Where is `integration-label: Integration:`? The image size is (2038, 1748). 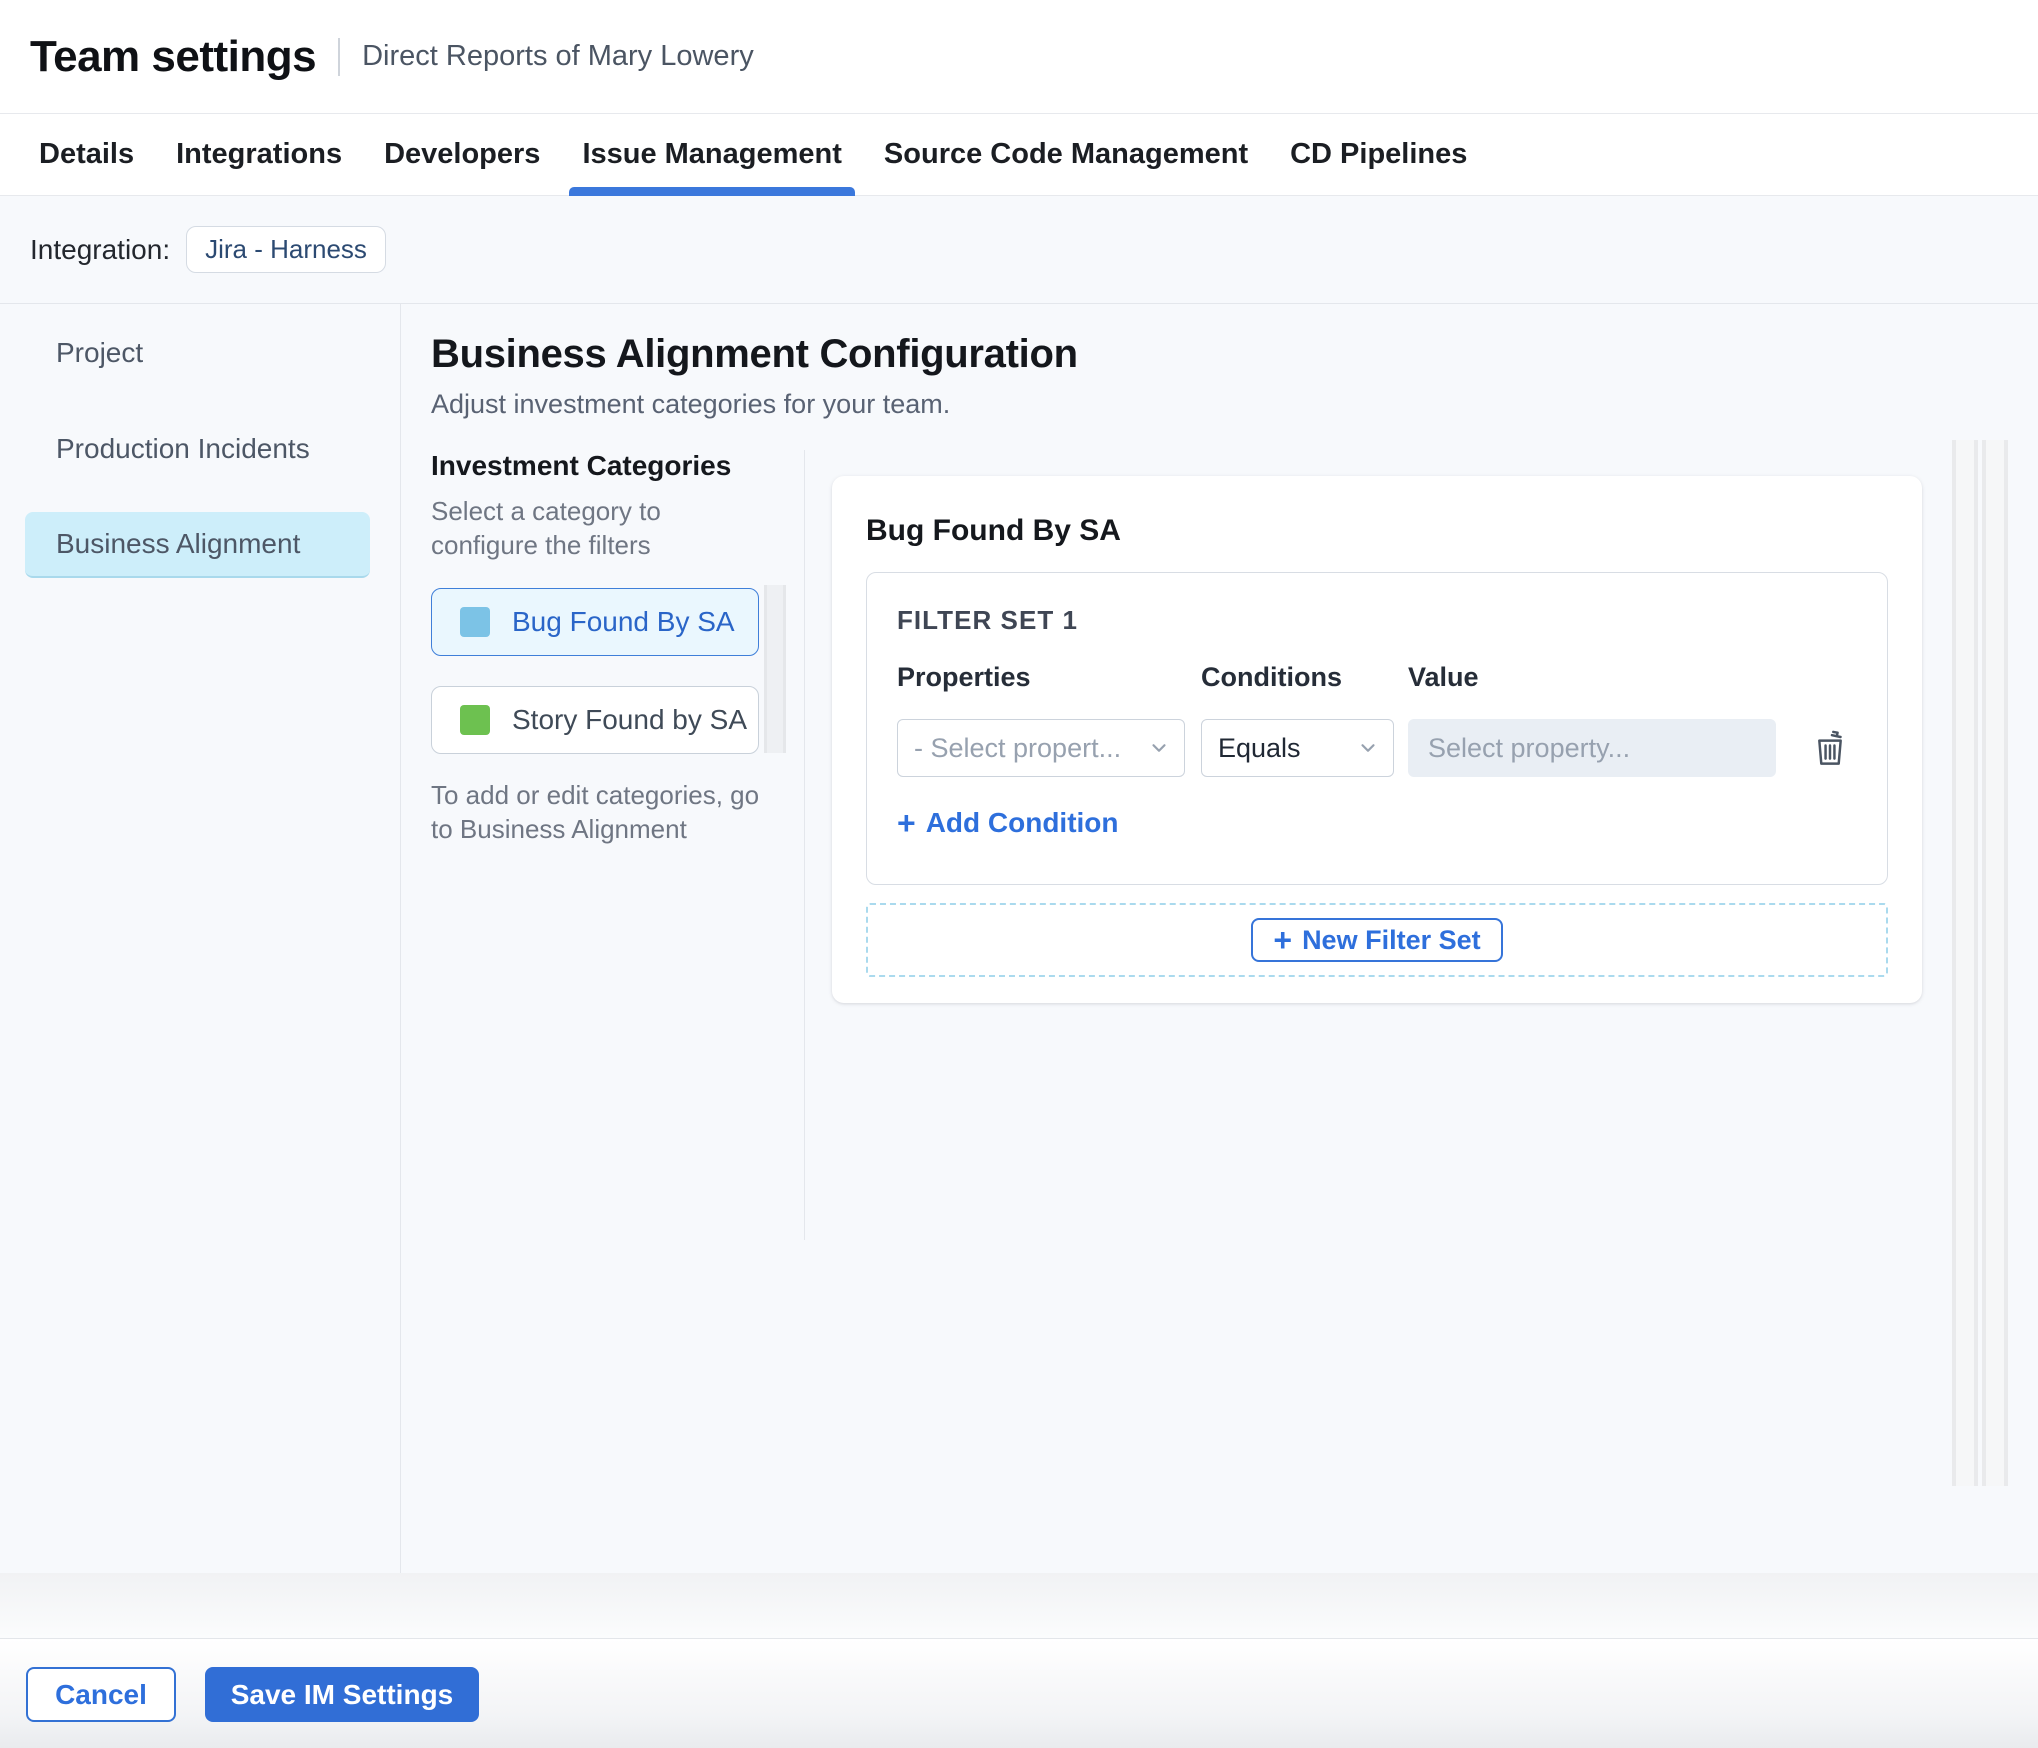 integration-label: Integration: is located at coordinates (100, 249).